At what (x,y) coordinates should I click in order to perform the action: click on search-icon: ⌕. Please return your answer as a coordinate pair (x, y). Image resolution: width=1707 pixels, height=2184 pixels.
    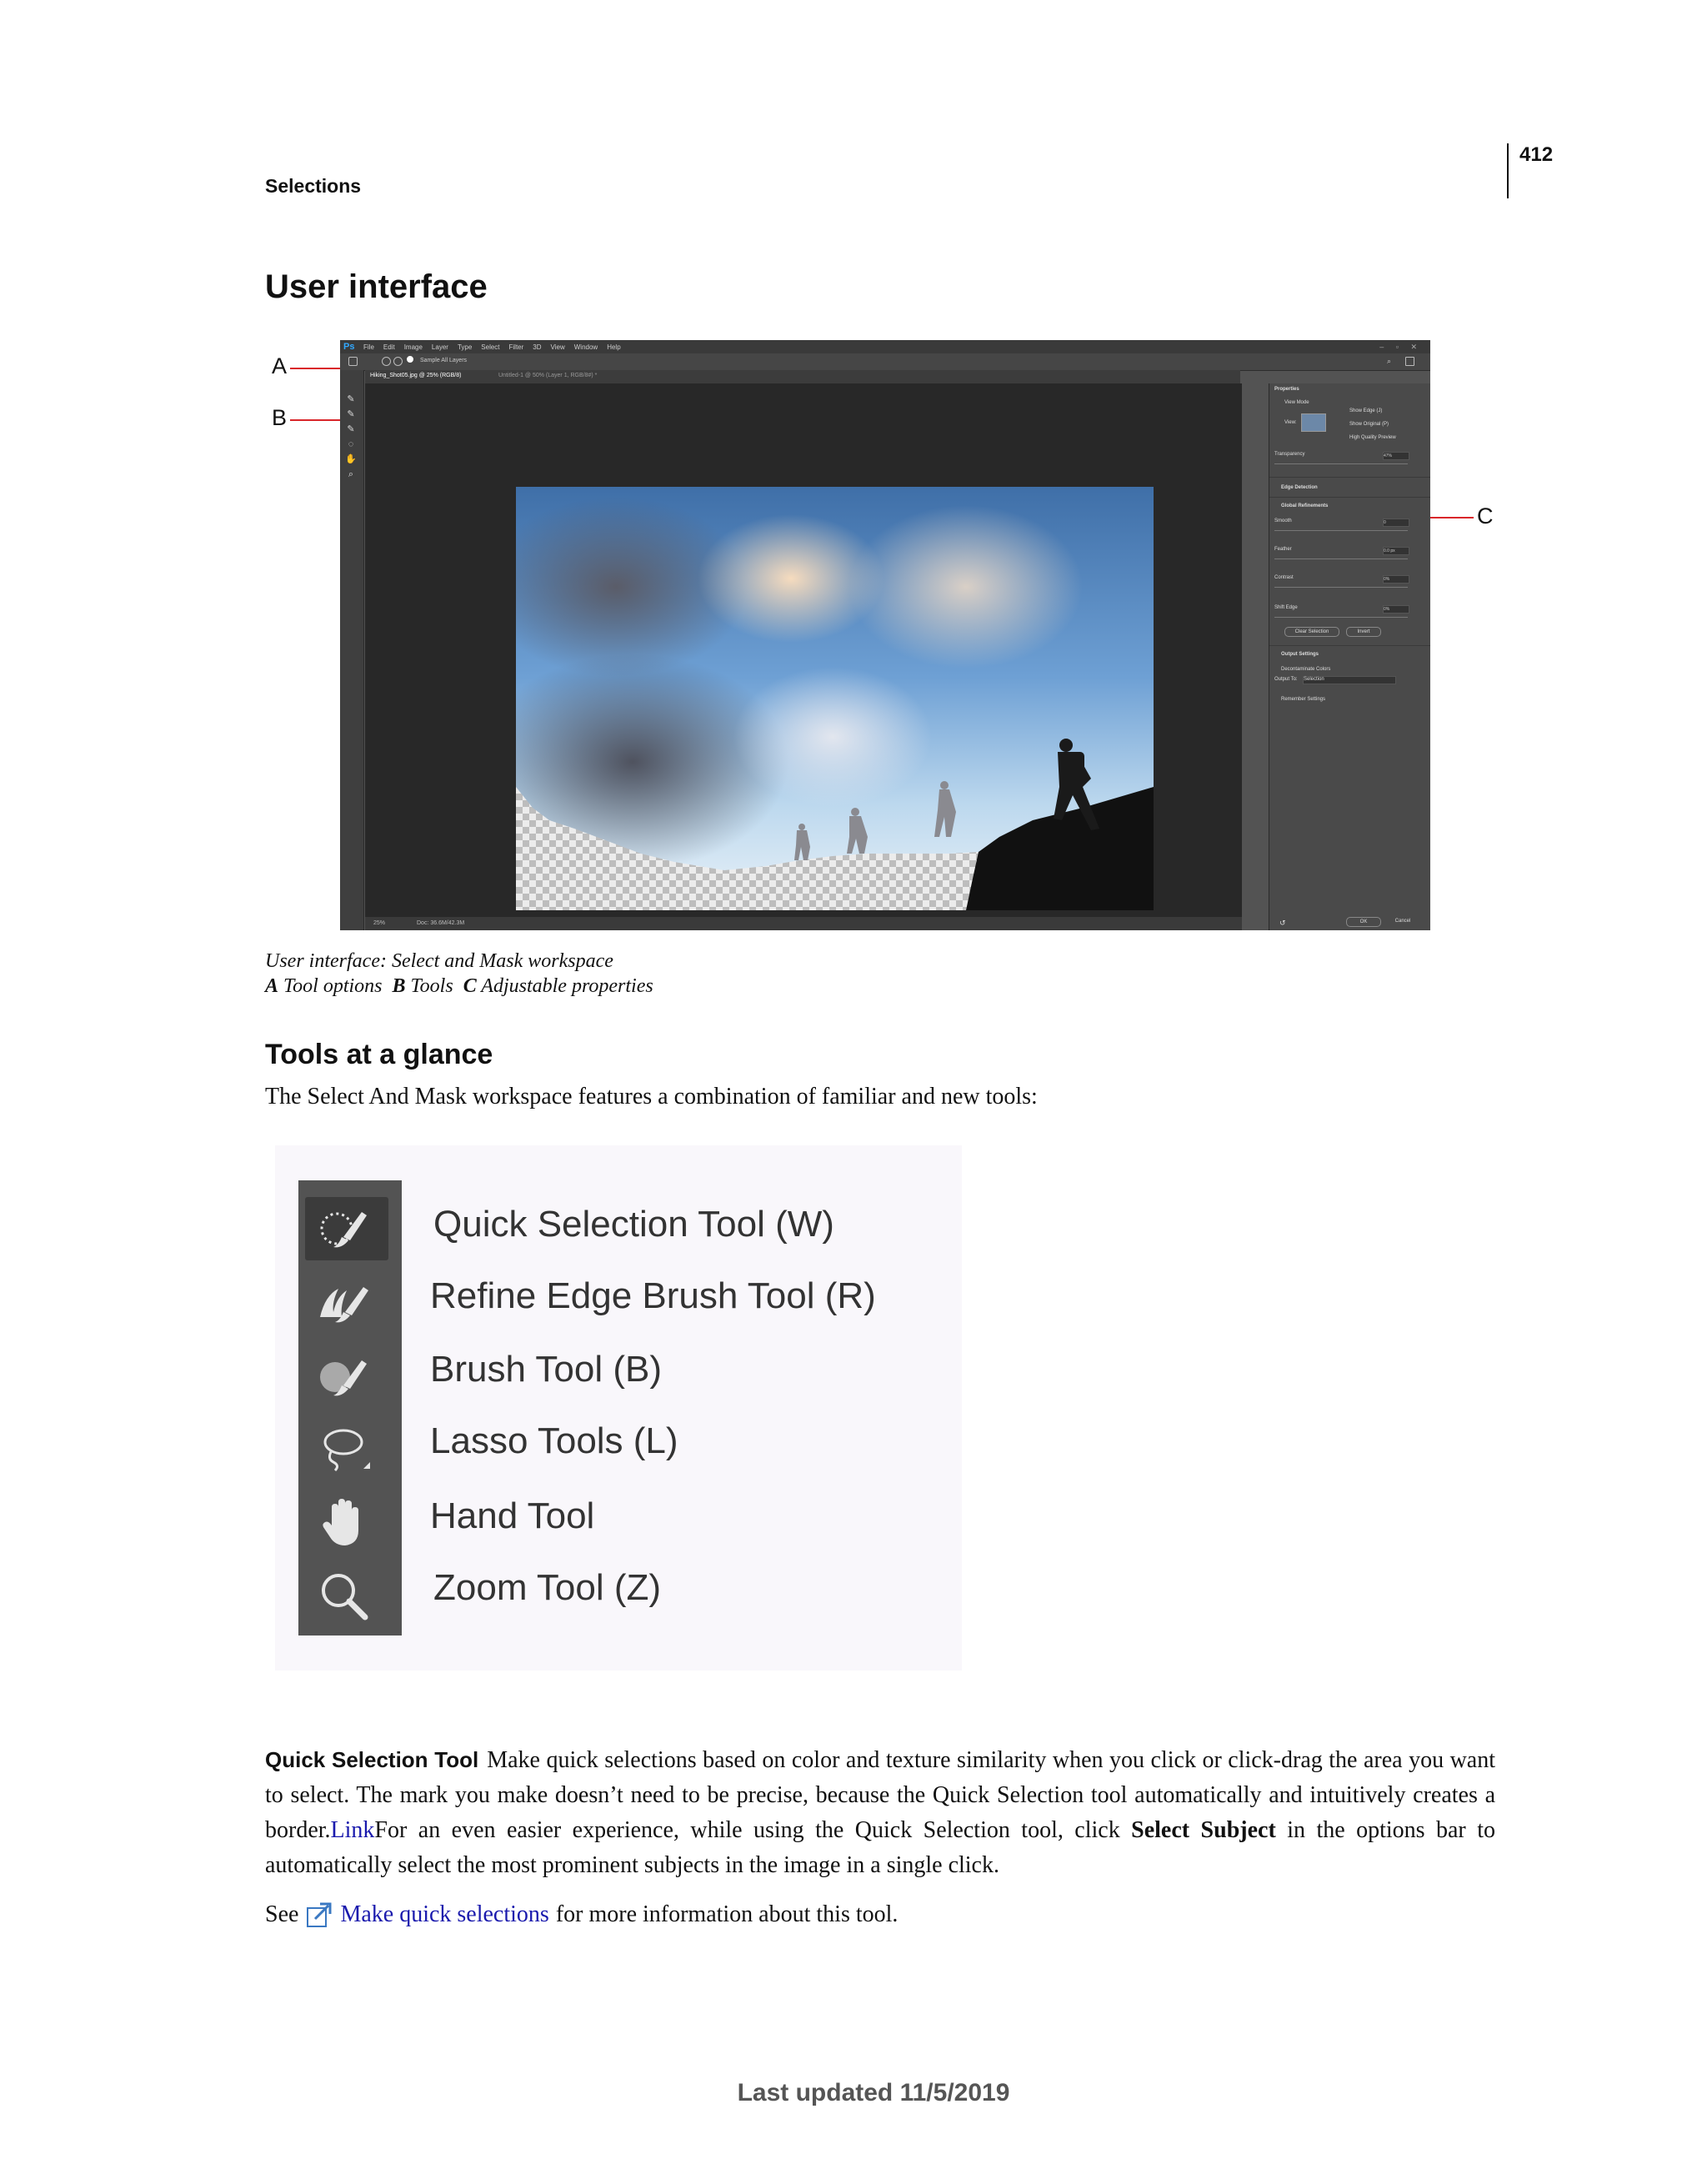
    Looking at the image, I should click on (1391, 361).